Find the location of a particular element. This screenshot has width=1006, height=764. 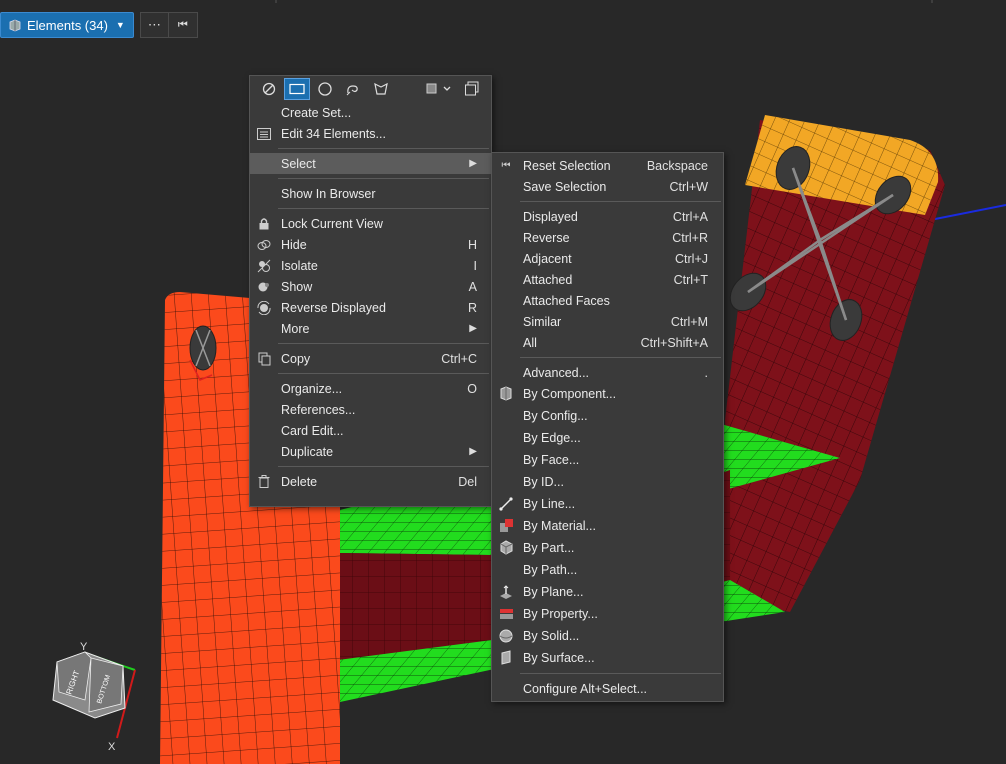

windows-icon is located at coordinates (472, 88).